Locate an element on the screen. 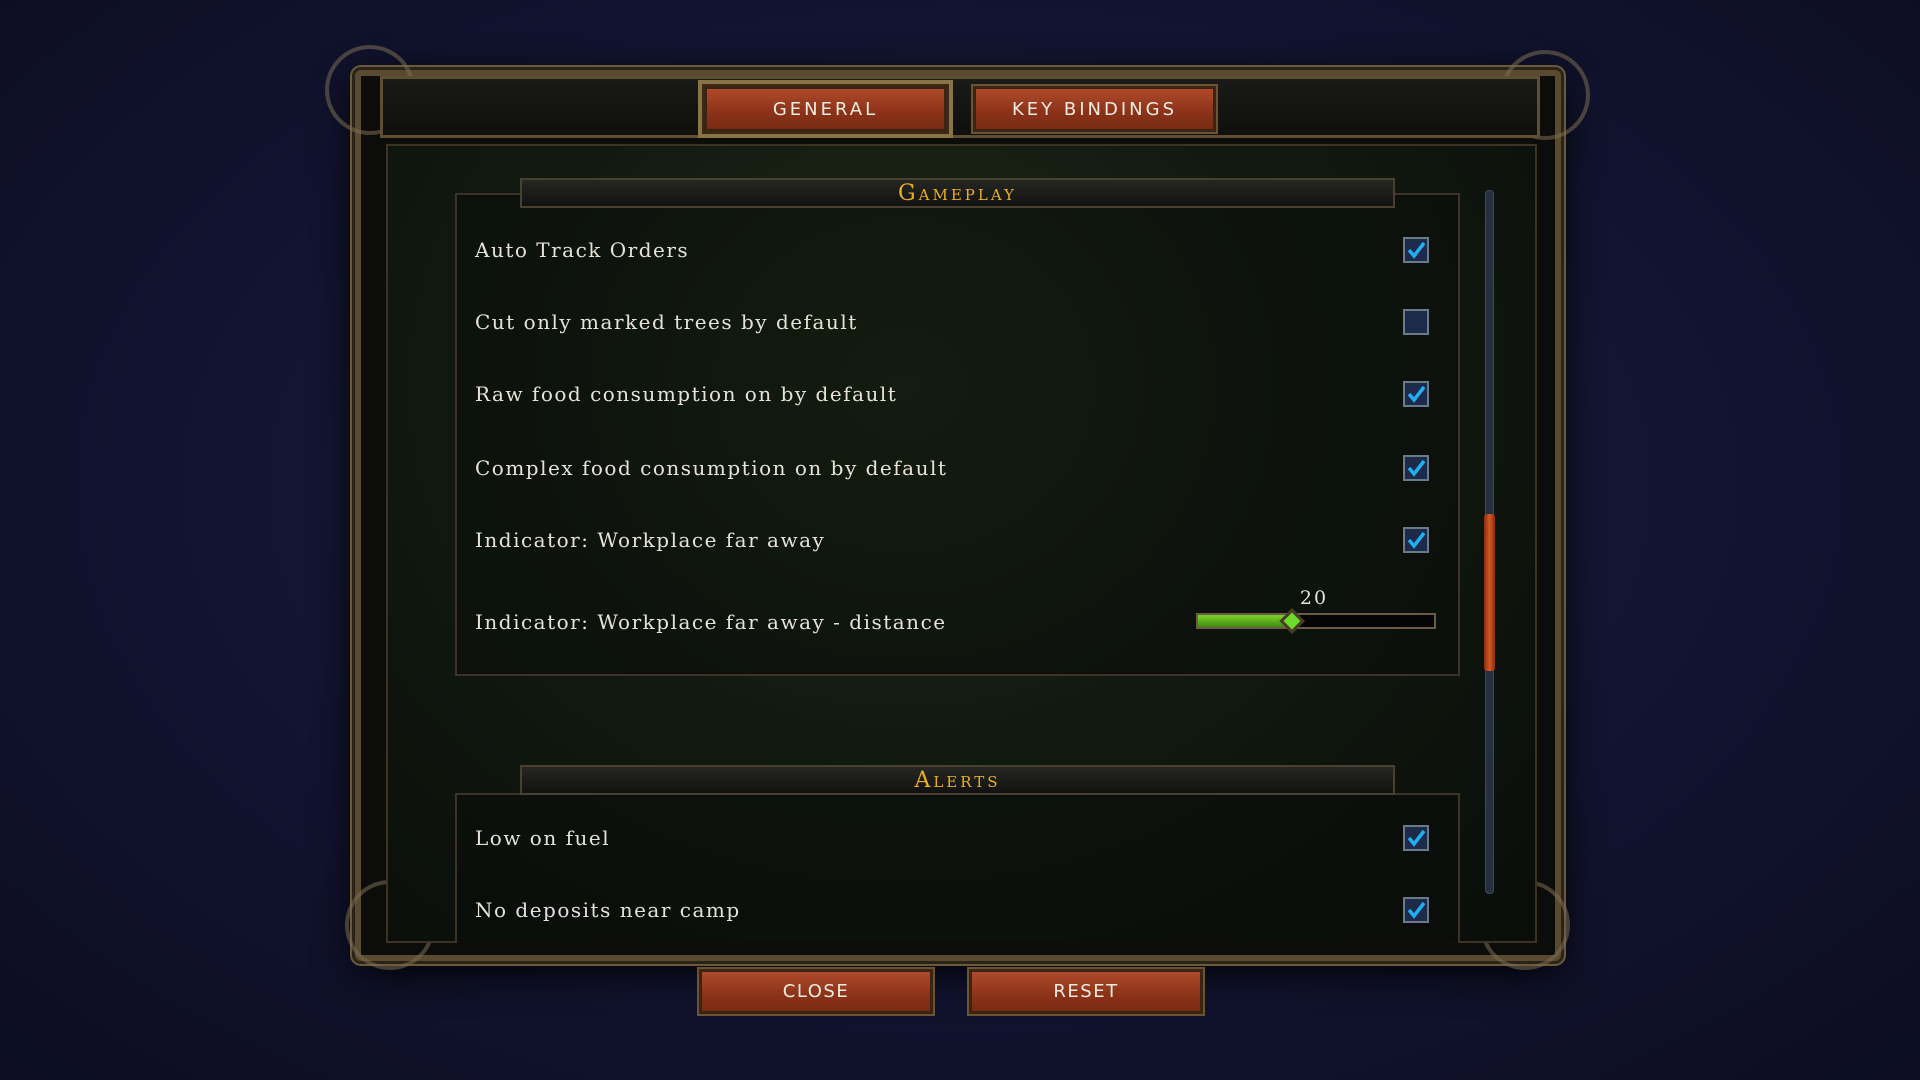 The height and width of the screenshot is (1080, 1920). tab-general: GENERAL is located at coordinates (825, 109).